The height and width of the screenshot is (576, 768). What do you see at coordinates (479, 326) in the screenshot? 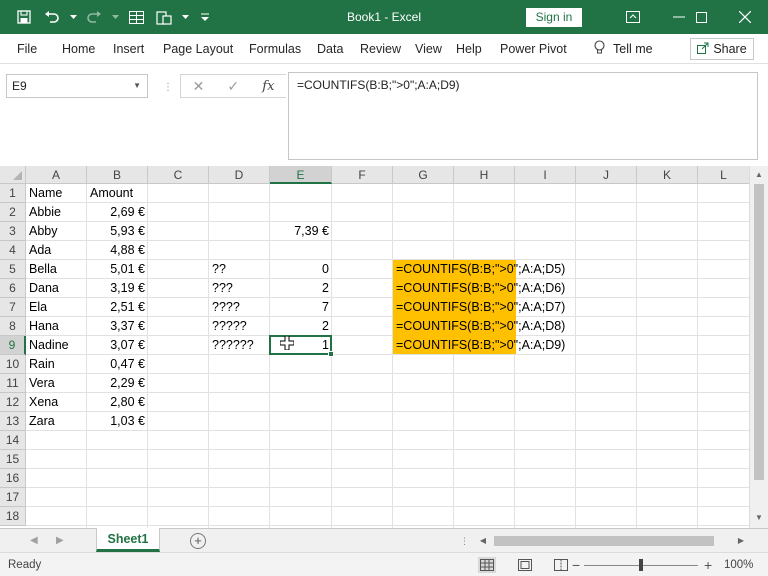
I see `cell-g8: =COUNTIFS(B:B;">0";A:A;D8)` at bounding box center [479, 326].